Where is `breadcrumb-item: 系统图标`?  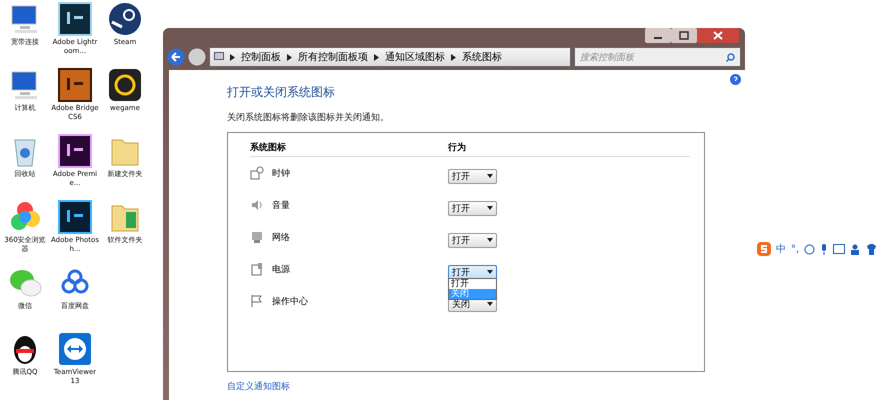 breadcrumb-item: 系统图标 is located at coordinates (482, 57).